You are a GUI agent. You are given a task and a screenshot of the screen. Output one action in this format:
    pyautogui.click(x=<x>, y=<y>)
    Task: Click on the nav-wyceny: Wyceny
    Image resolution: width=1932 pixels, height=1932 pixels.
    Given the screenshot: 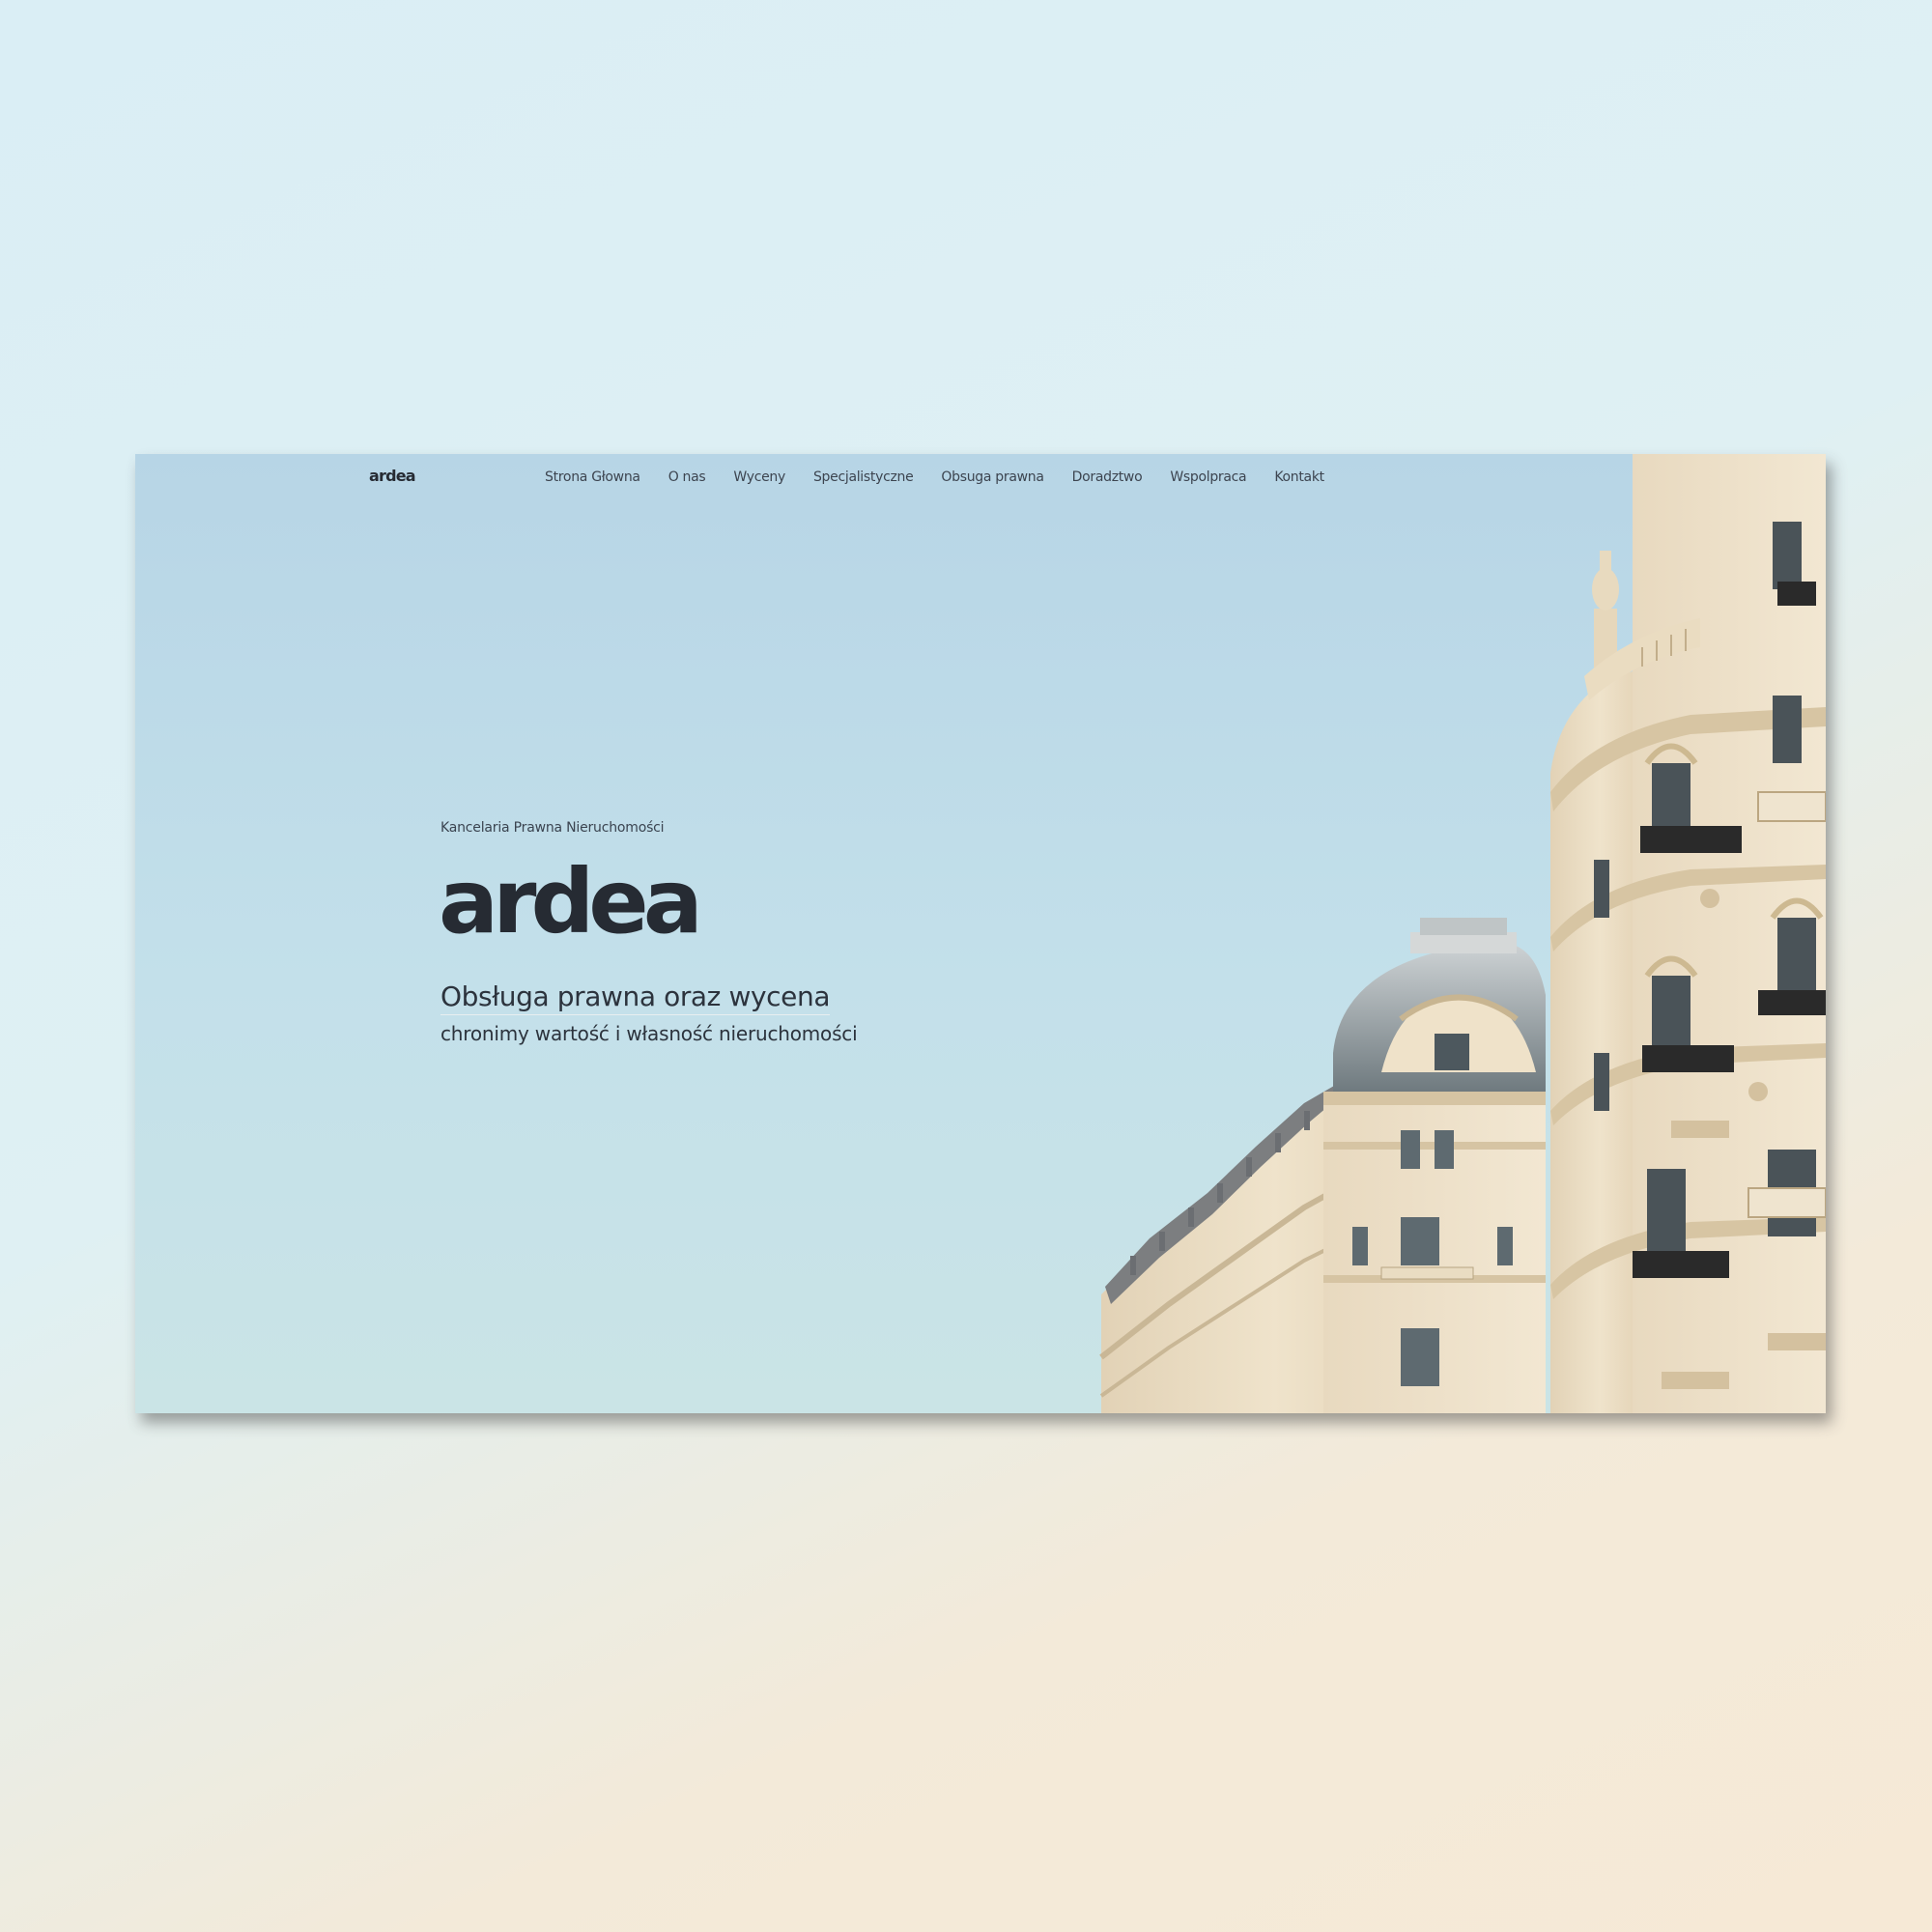 What is the action you would take?
    pyautogui.click(x=759, y=477)
    